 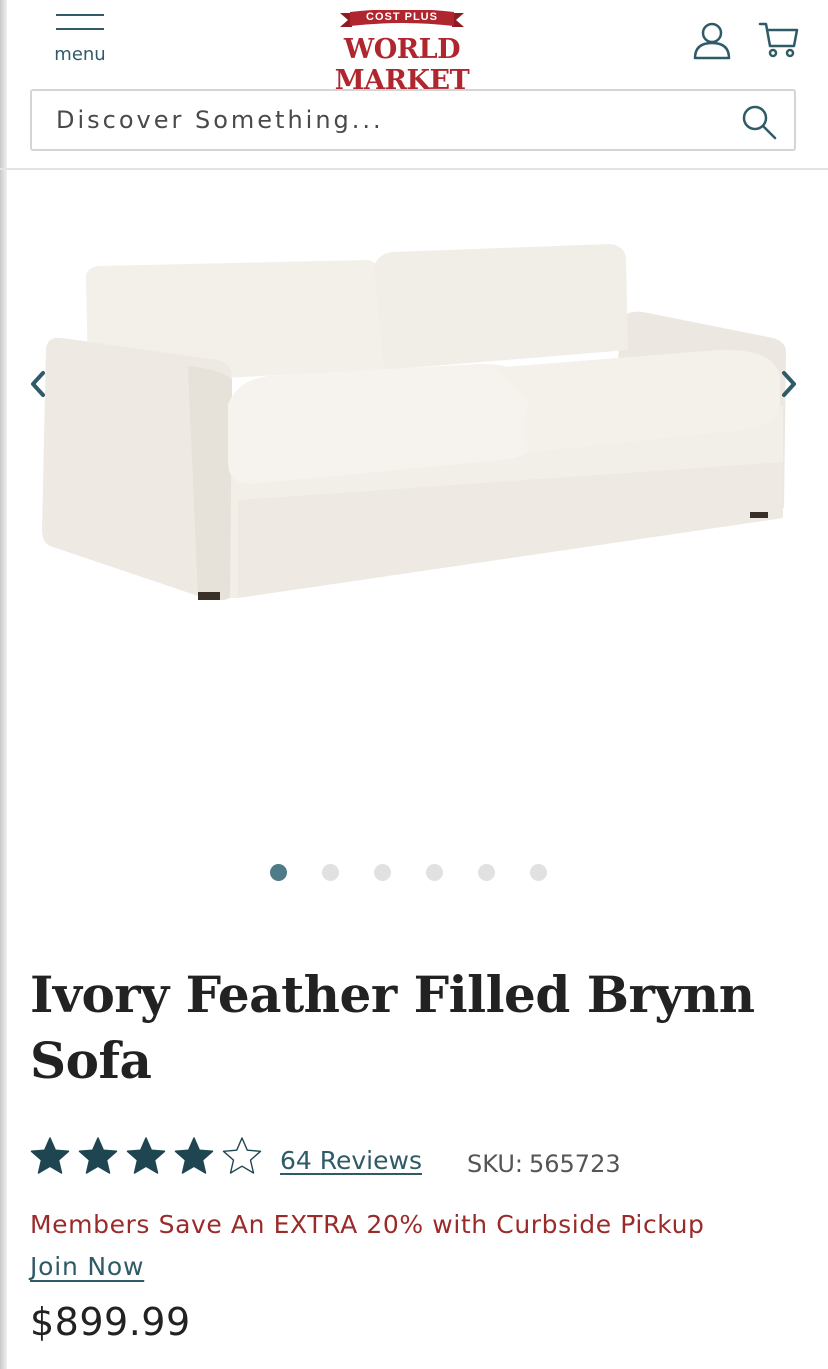 I want to click on account-icon, so click(x=712, y=40).